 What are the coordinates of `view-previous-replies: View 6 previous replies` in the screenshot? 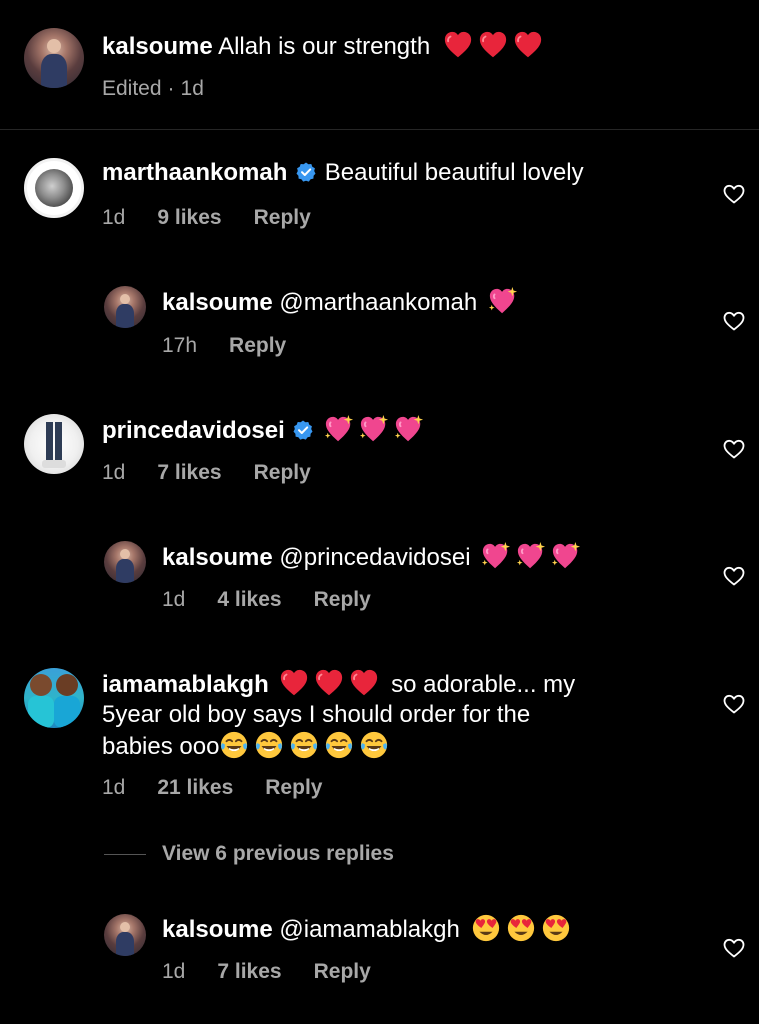 It's located at (249, 854).